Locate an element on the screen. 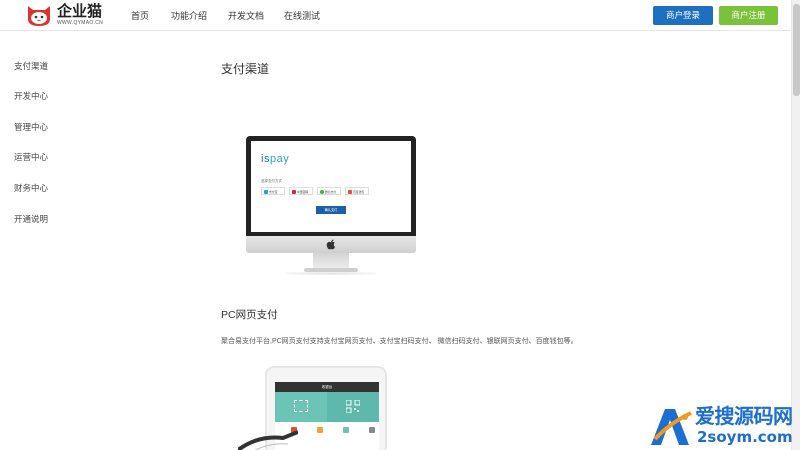 The image size is (800, 450). pay-option-alipay: 支付宝 is located at coordinates (273, 191).